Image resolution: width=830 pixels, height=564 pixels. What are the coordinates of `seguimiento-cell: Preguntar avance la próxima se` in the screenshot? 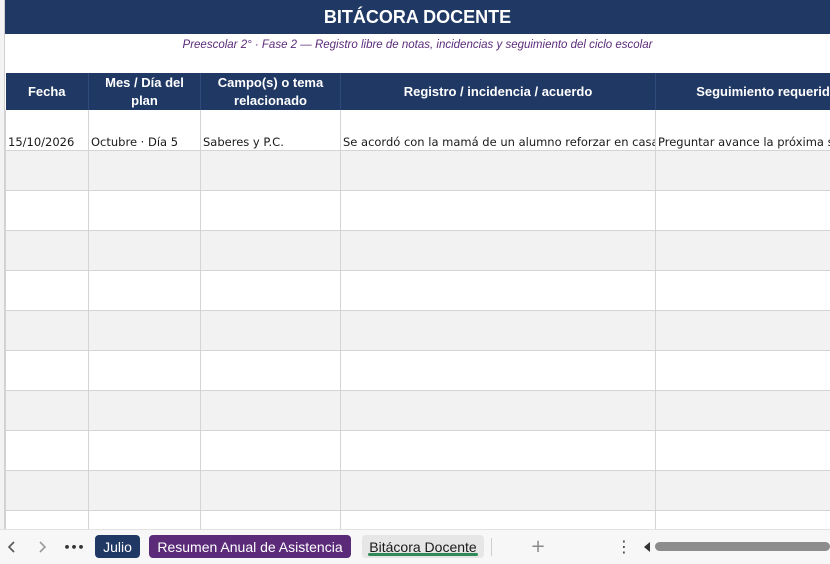 It's located at (742, 130).